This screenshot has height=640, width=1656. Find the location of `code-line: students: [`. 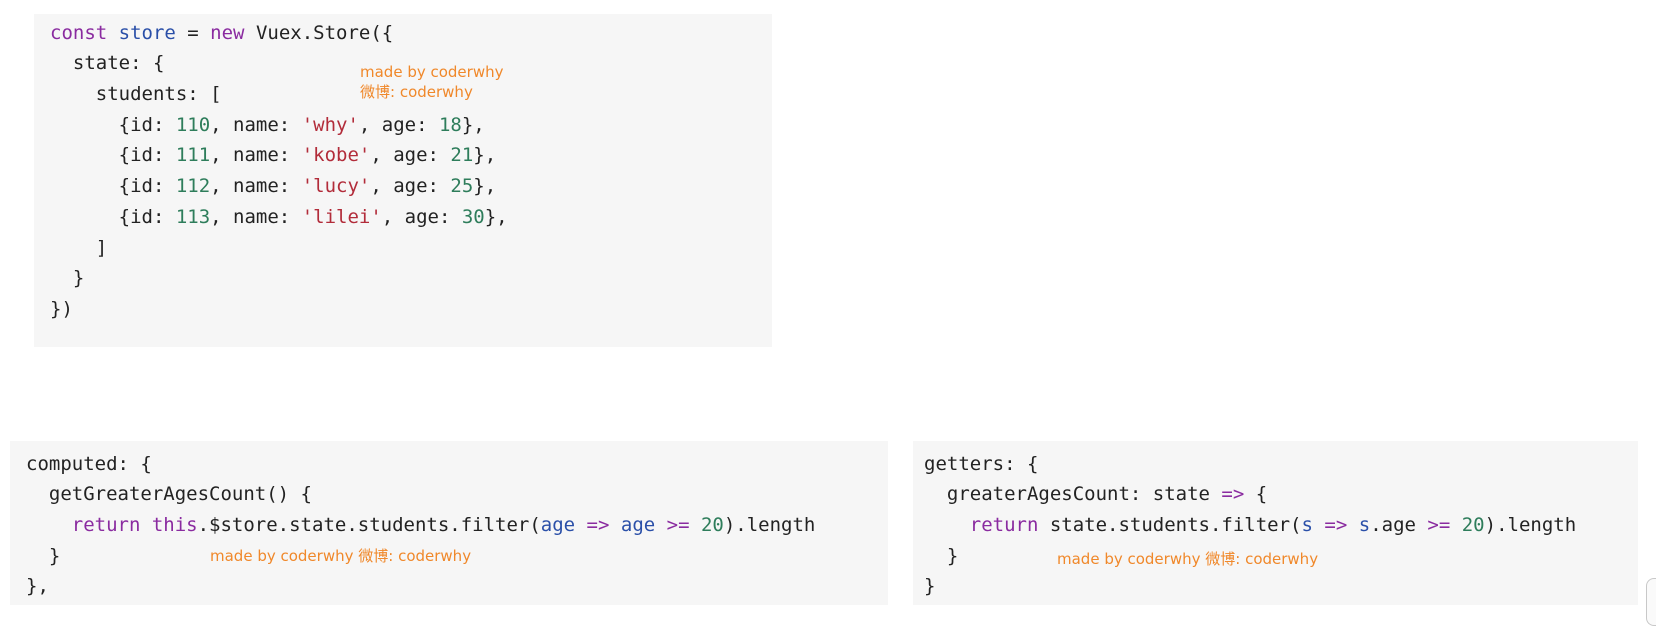

code-line: students: [ is located at coordinates (136, 94).